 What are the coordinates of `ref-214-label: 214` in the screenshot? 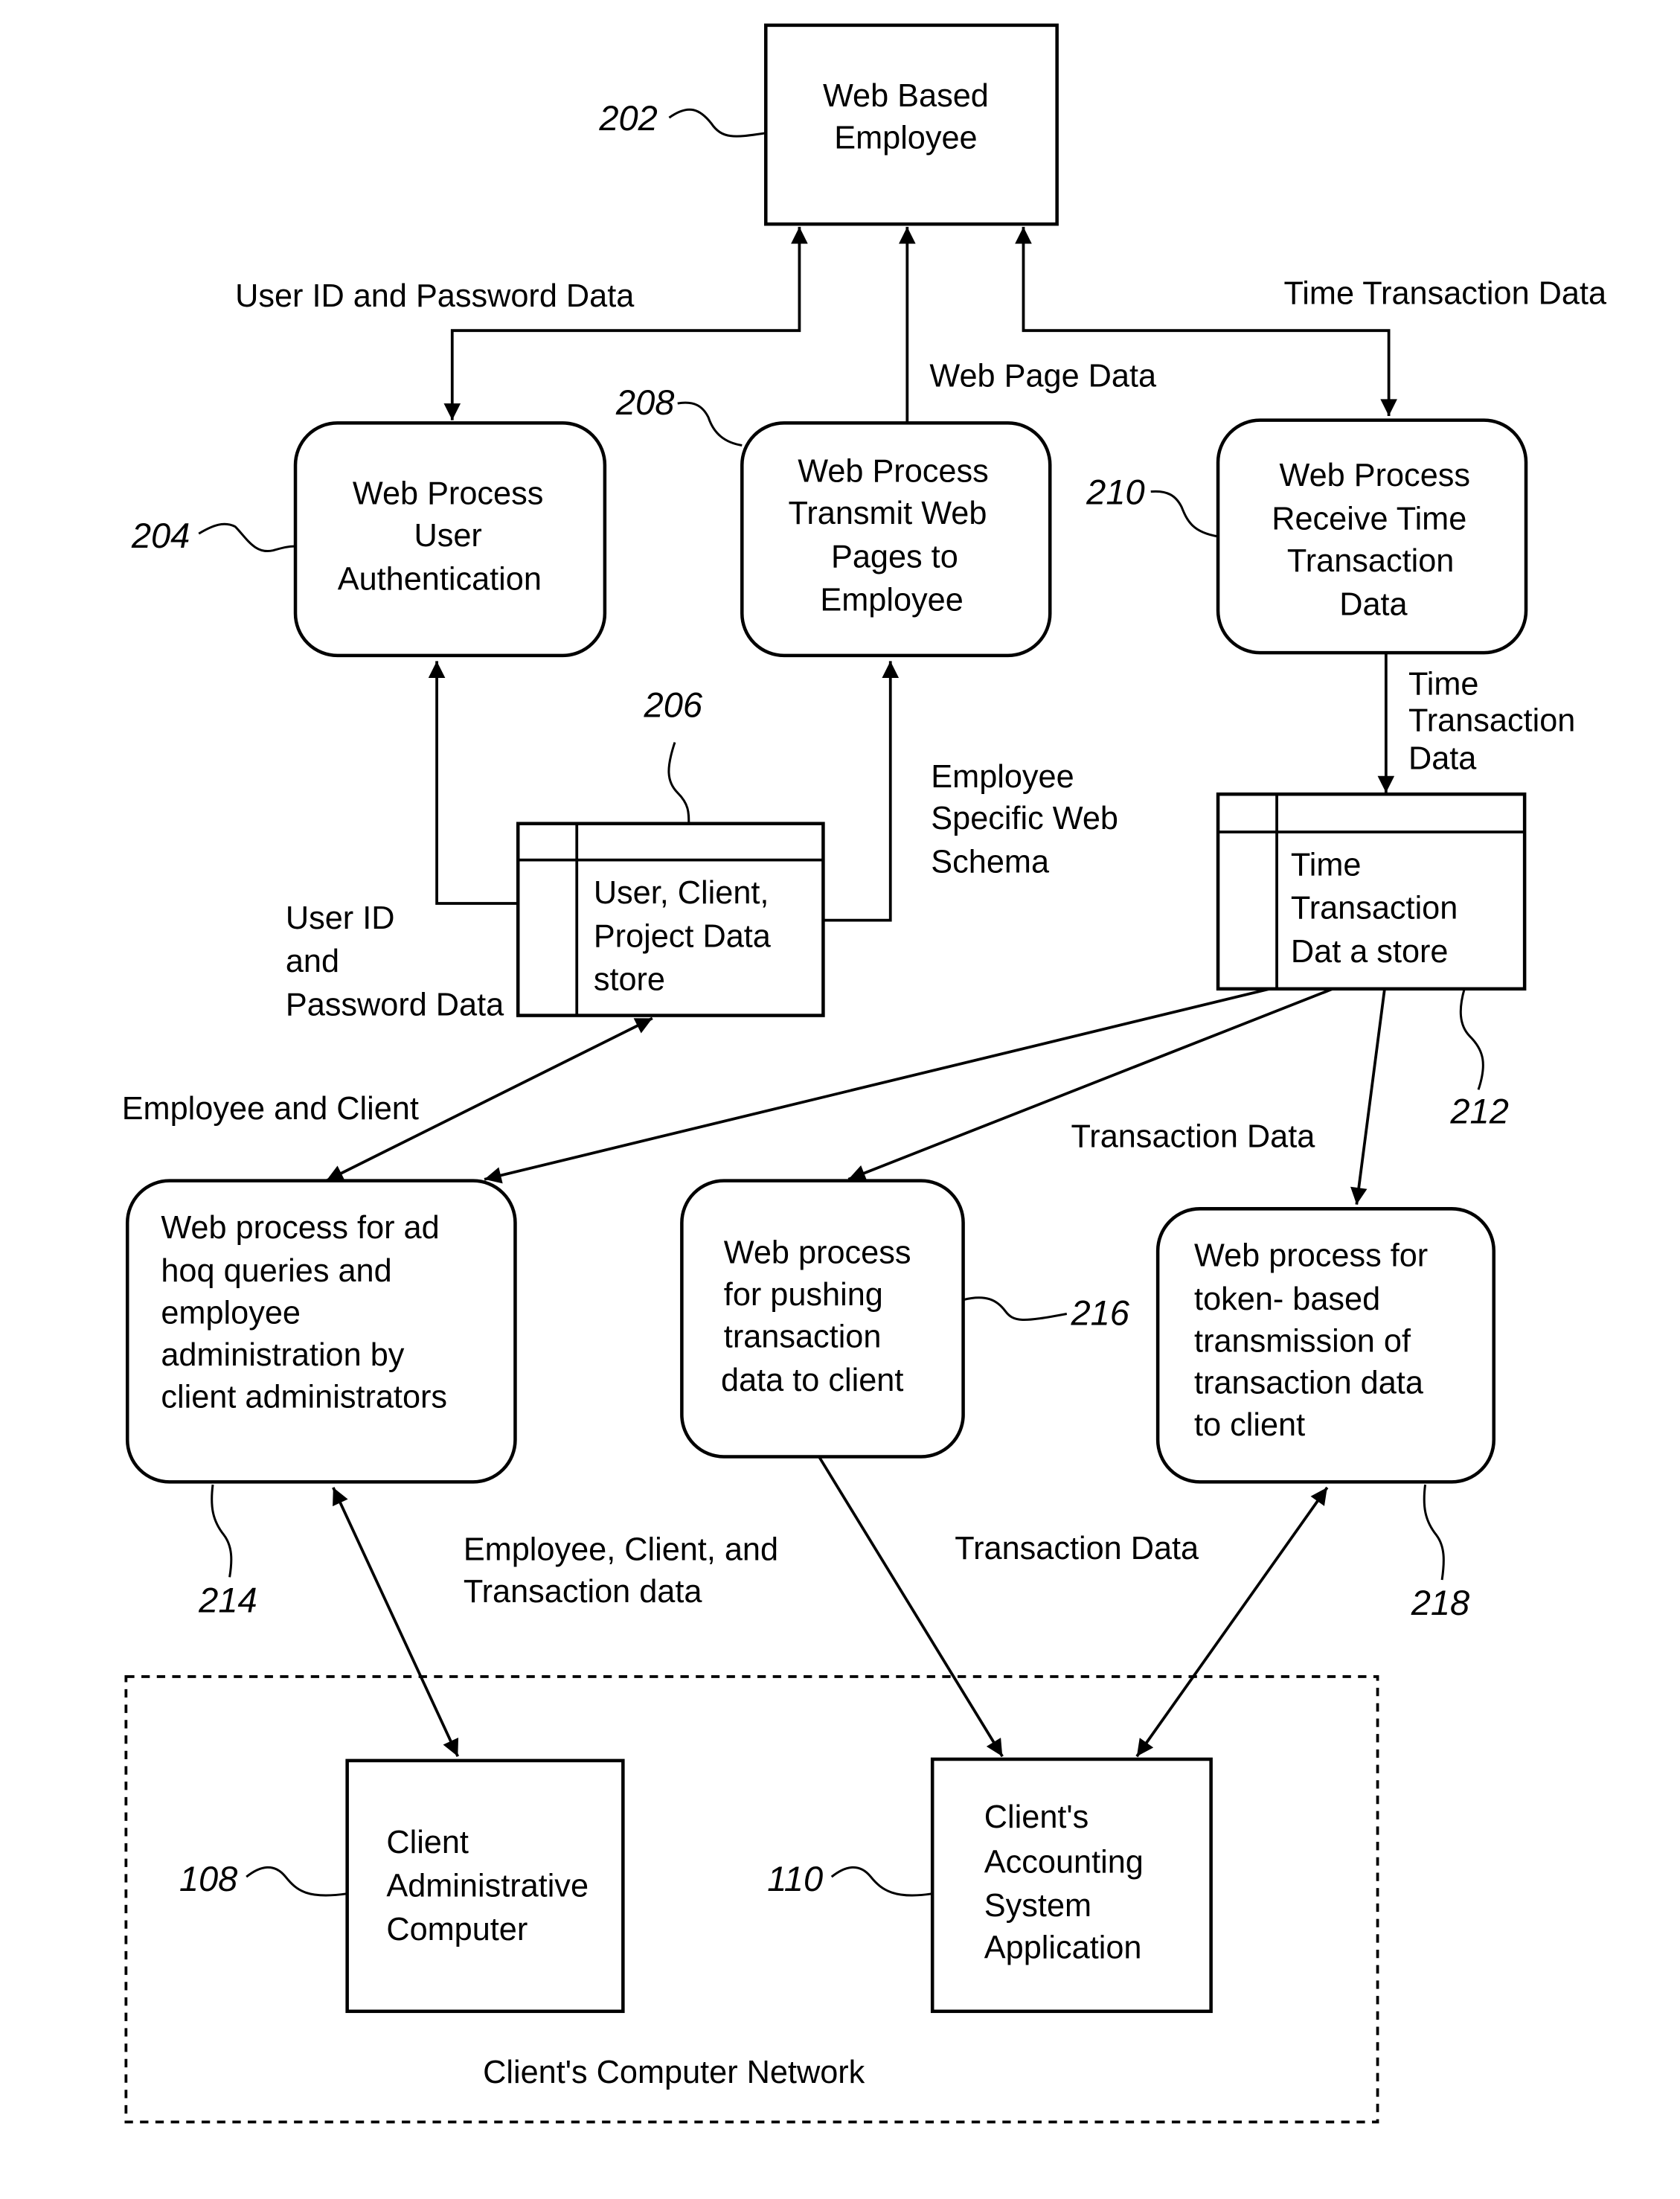 It's located at (228, 1599).